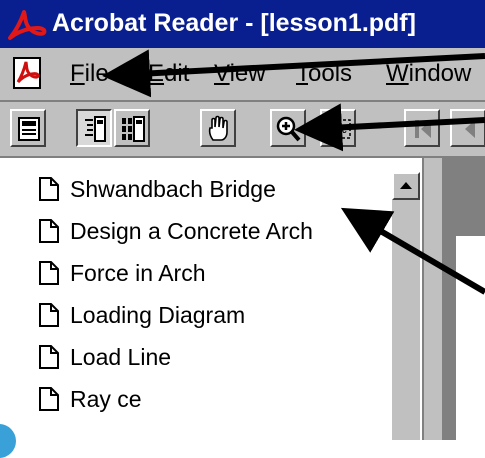  Describe the element at coordinates (412, 251) in the screenshot. I see `arrow-to-bookmark` at that location.